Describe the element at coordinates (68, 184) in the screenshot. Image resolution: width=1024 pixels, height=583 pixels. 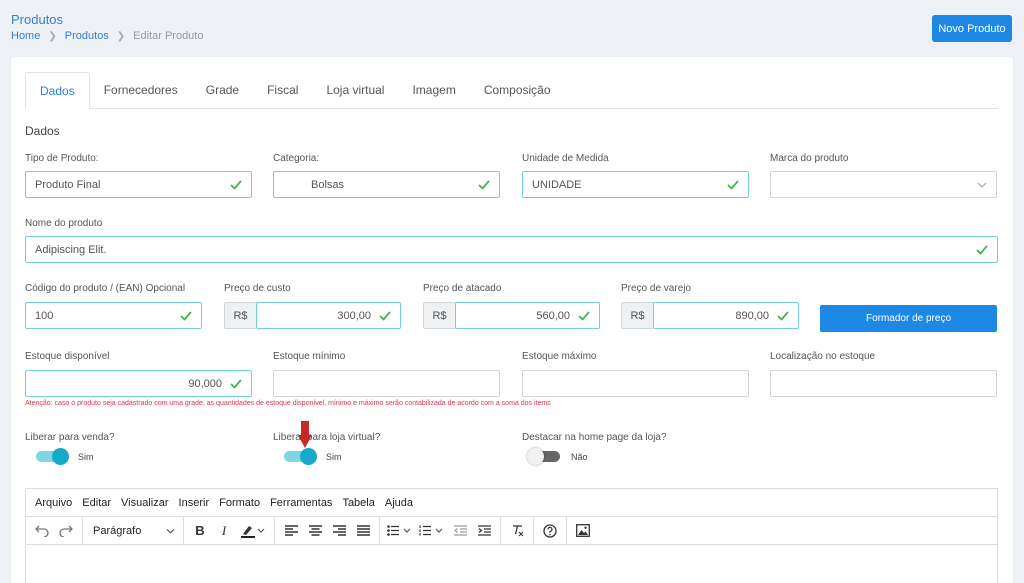
I see `tipo-value: Produto Final` at that location.